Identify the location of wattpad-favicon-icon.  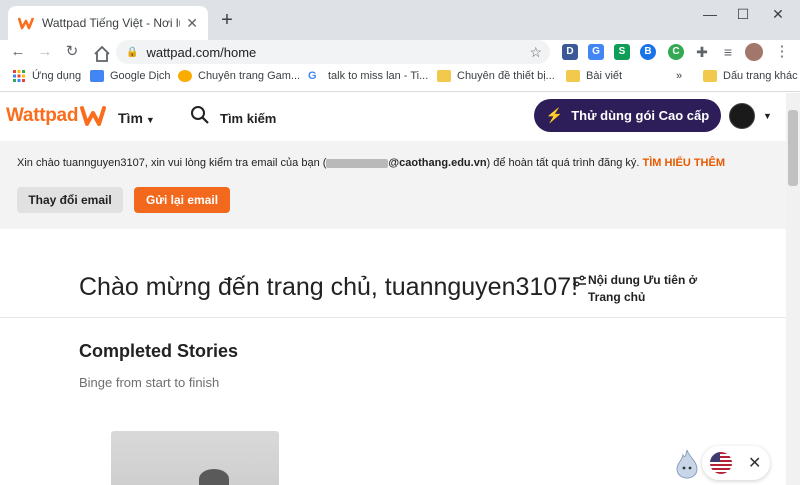
(26, 23).